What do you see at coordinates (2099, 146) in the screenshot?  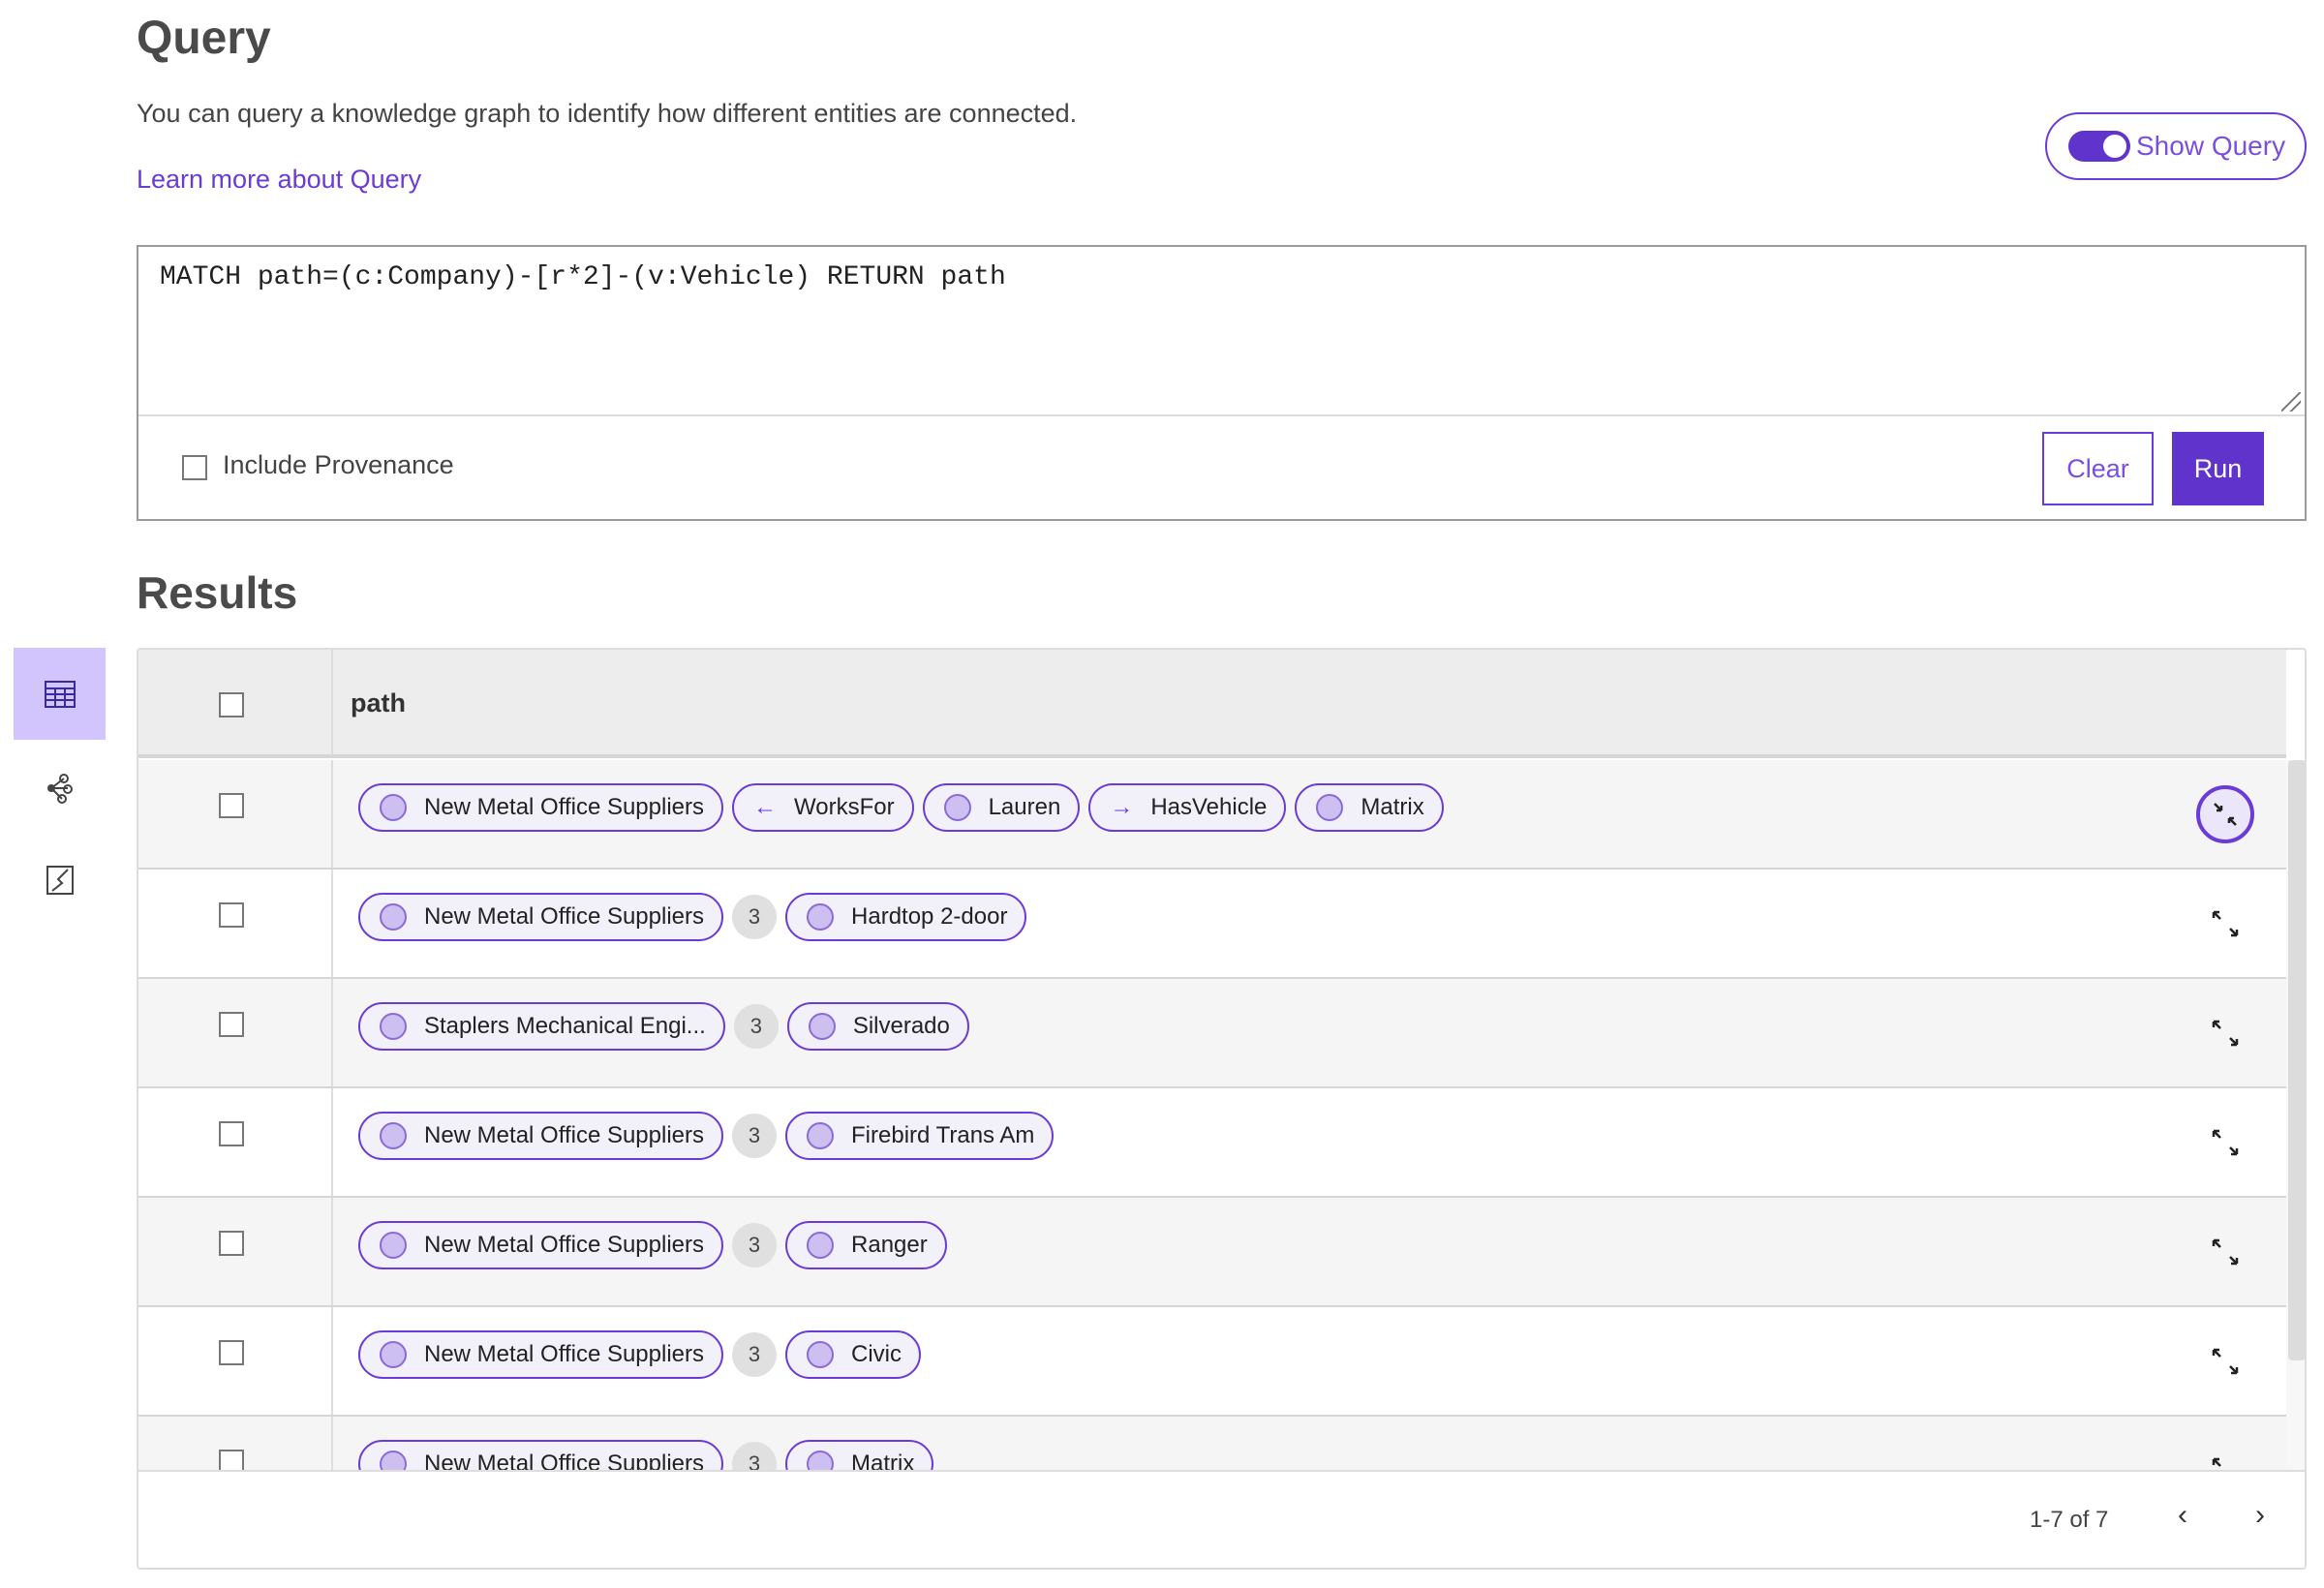 I see `toggle-switch-icon` at bounding box center [2099, 146].